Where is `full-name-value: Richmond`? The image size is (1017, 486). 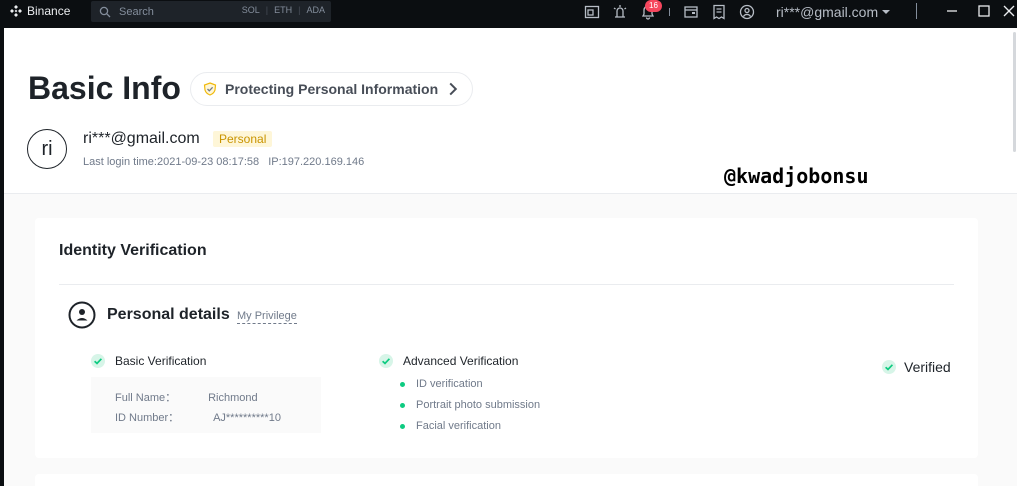
full-name-value: Richmond is located at coordinates (233, 398).